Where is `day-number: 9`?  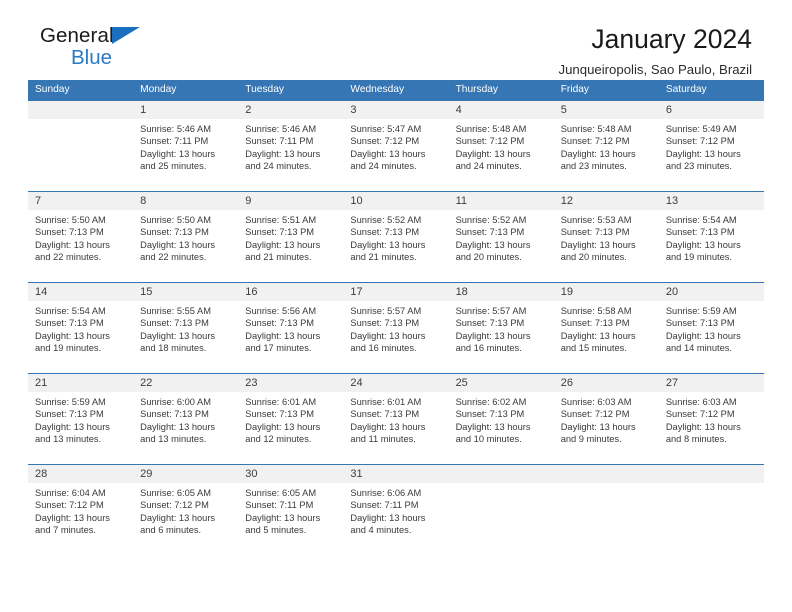
day-number: 9 is located at coordinates (290, 201).